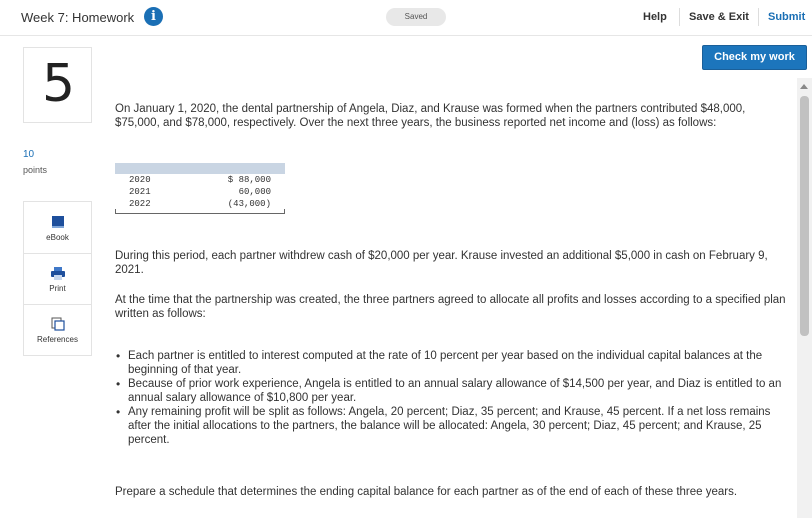 This screenshot has height=518, width=812. I want to click on help-link: Help, so click(655, 17).